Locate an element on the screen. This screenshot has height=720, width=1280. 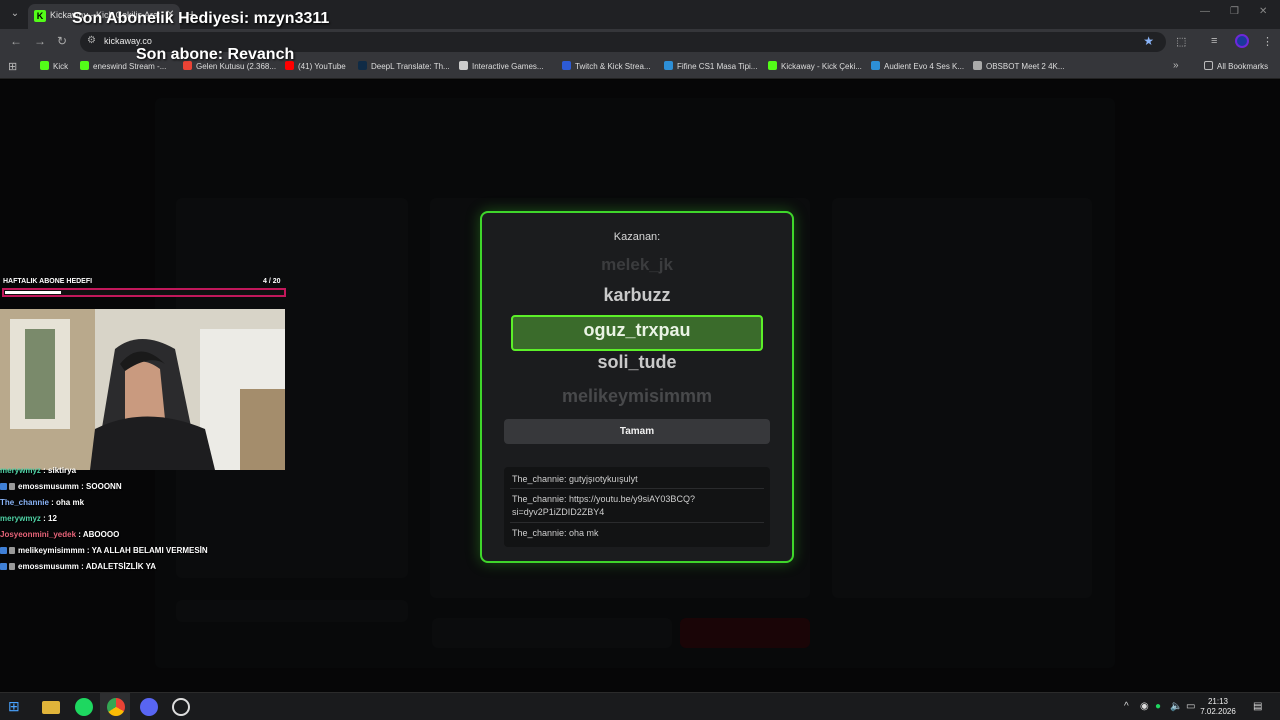
clock-time: 21:13 is located at coordinates (1218, 701).